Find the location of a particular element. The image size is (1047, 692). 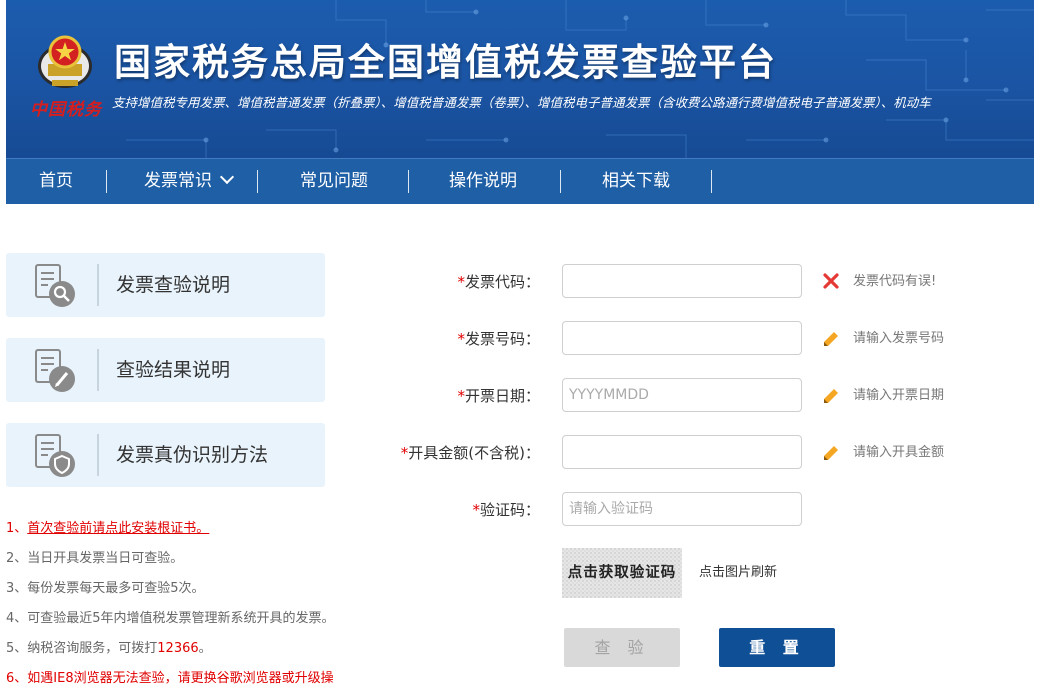

captcha-input is located at coordinates (682, 509).